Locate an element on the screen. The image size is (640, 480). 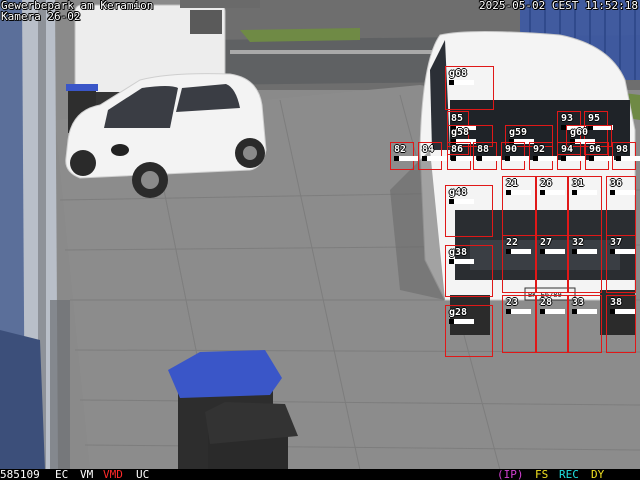
detection-box: g38 is located at coordinates (469, 271).